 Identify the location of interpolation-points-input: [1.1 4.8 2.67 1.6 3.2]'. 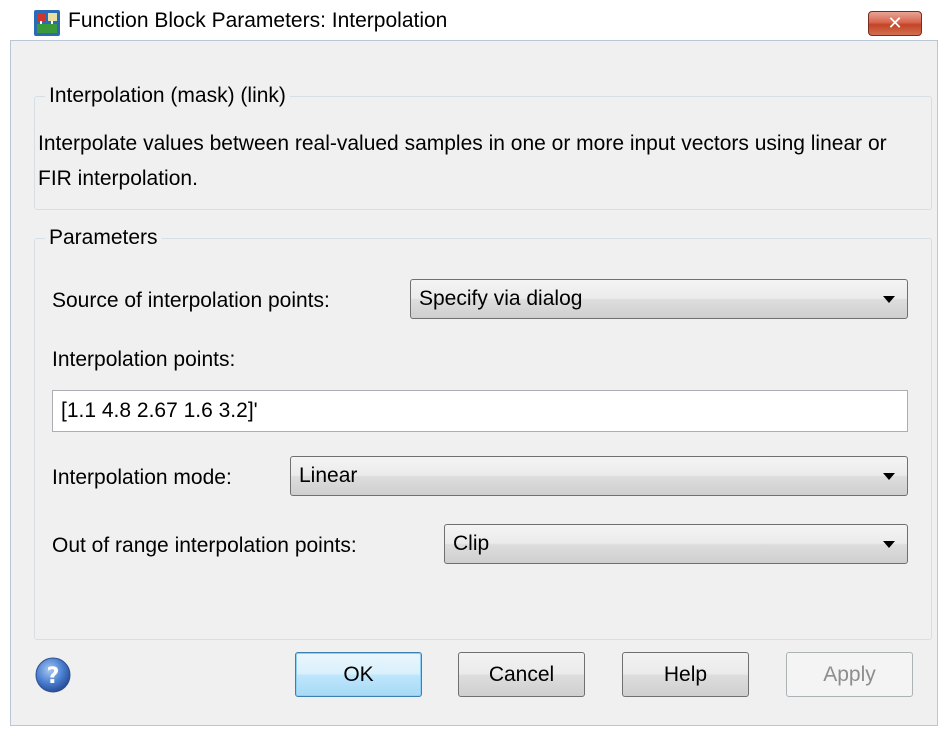
(480, 411).